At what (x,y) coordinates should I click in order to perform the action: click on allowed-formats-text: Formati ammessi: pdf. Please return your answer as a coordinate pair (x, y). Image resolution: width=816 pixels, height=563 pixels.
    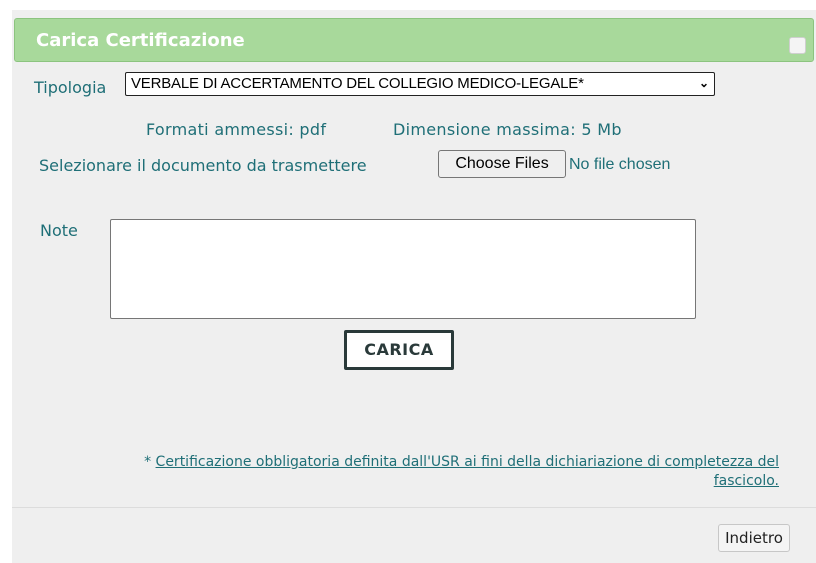
    Looking at the image, I should click on (236, 129).